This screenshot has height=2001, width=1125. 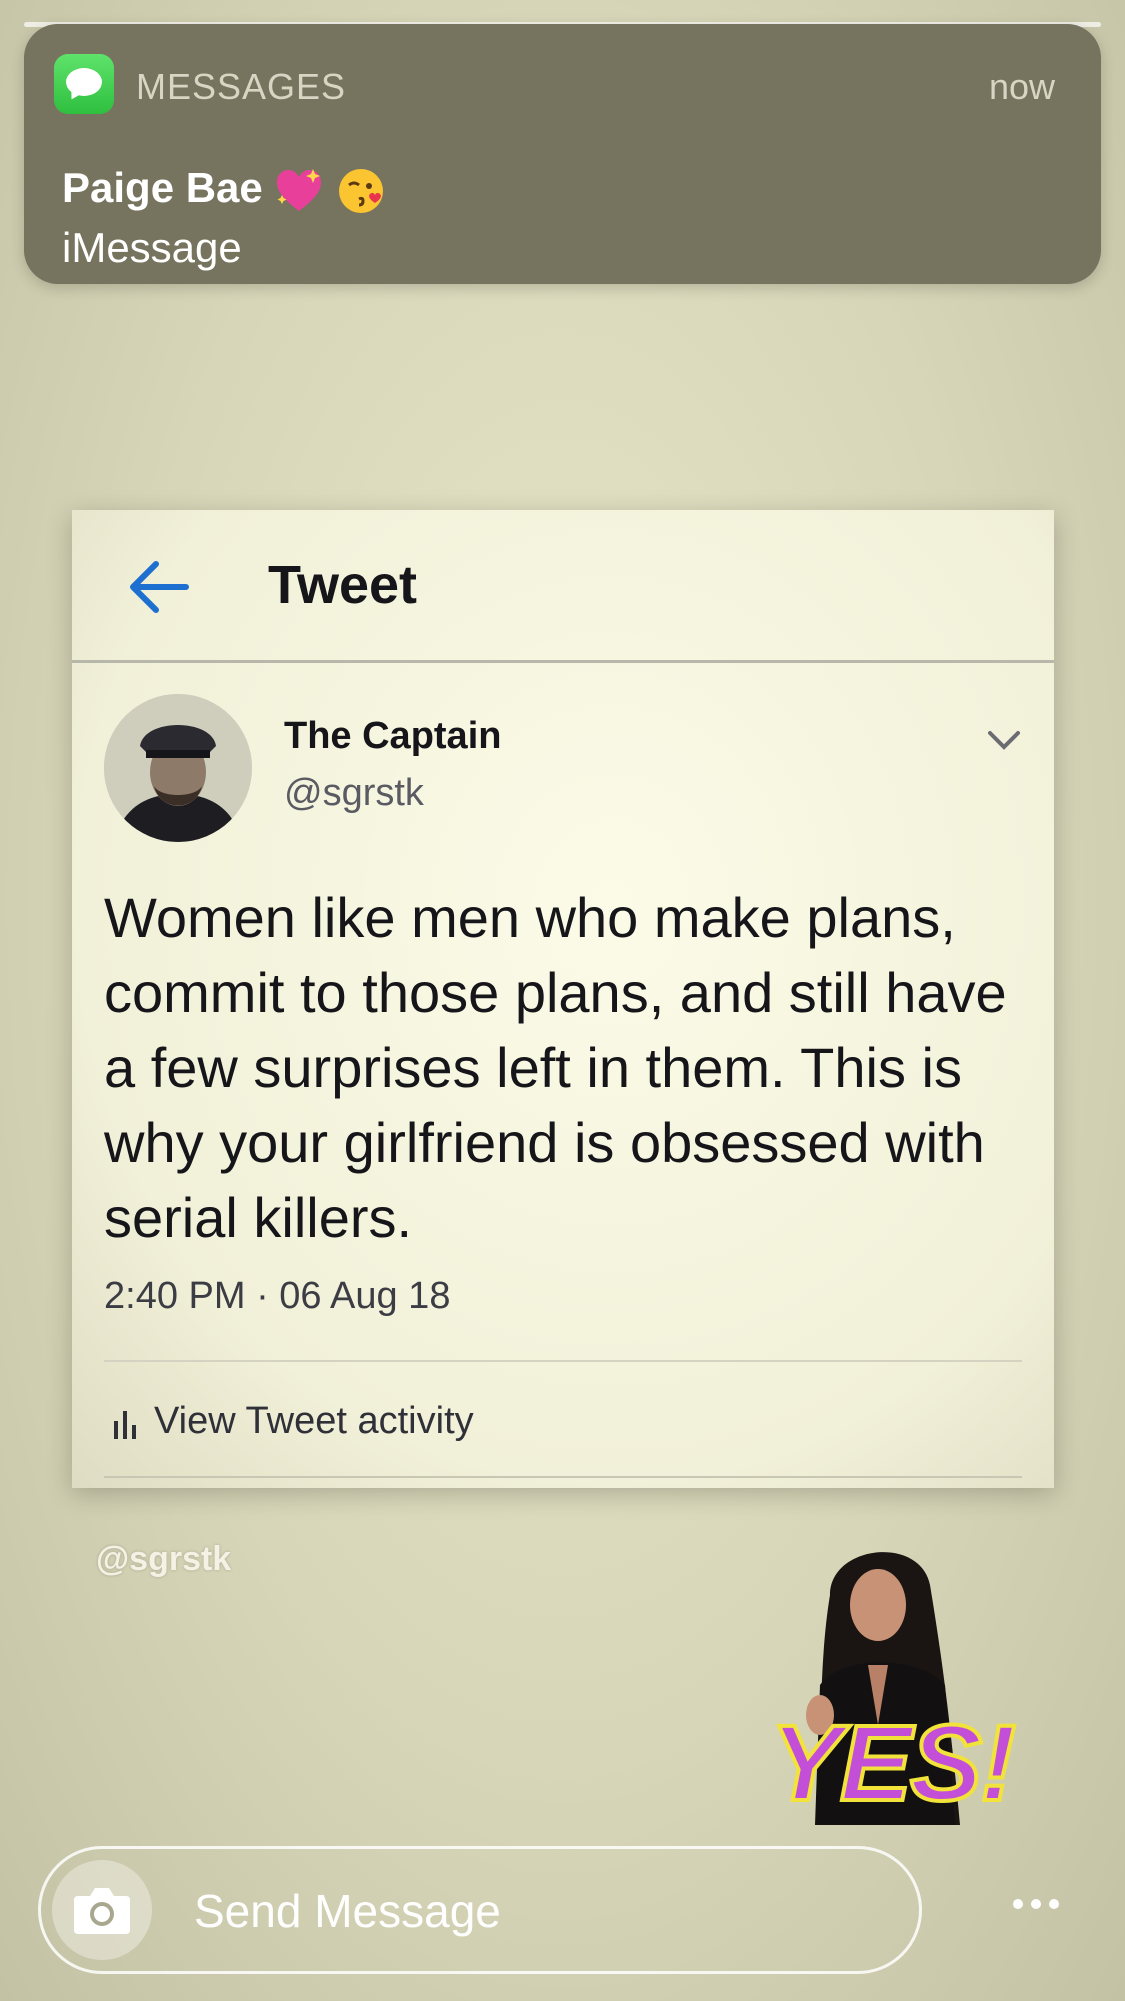 What do you see at coordinates (241, 86) in the screenshot?
I see `notification-app-name: MESSAGES` at bounding box center [241, 86].